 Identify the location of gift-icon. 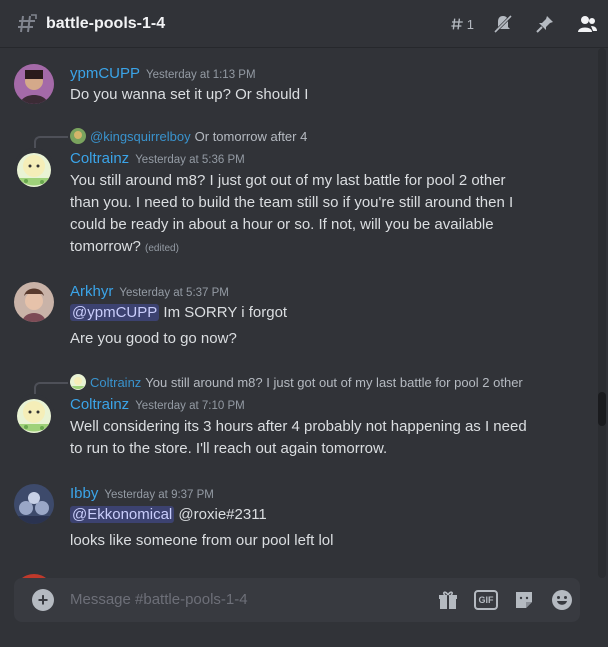
(448, 600).